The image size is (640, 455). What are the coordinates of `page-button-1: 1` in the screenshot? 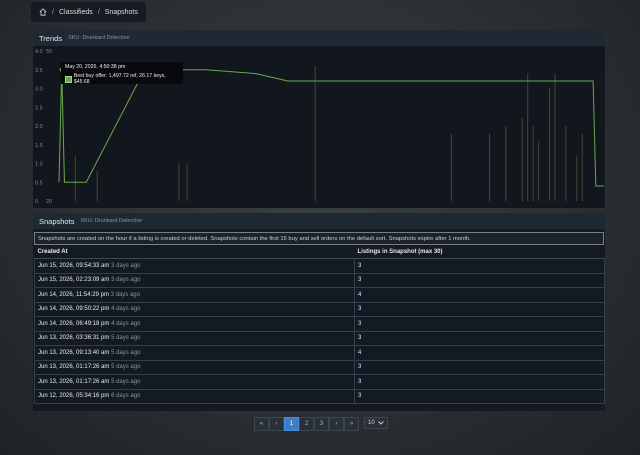 It's located at (291, 424).